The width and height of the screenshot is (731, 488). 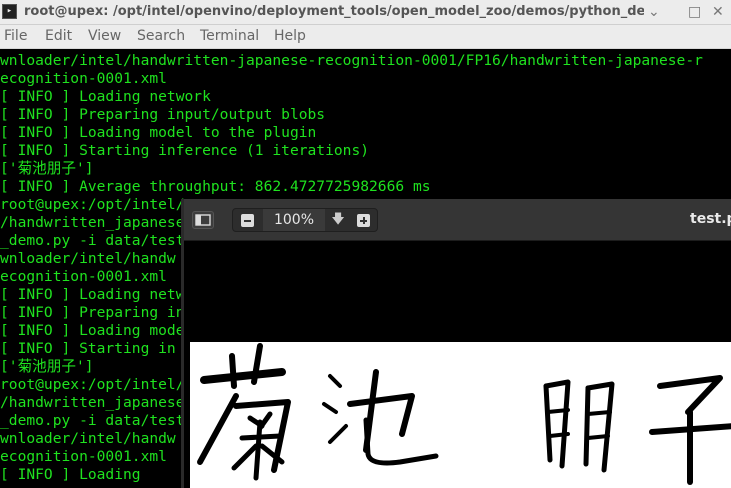 I want to click on terminal-line: [ INFO ] Loading model to the plugin, so click(x=158, y=132).